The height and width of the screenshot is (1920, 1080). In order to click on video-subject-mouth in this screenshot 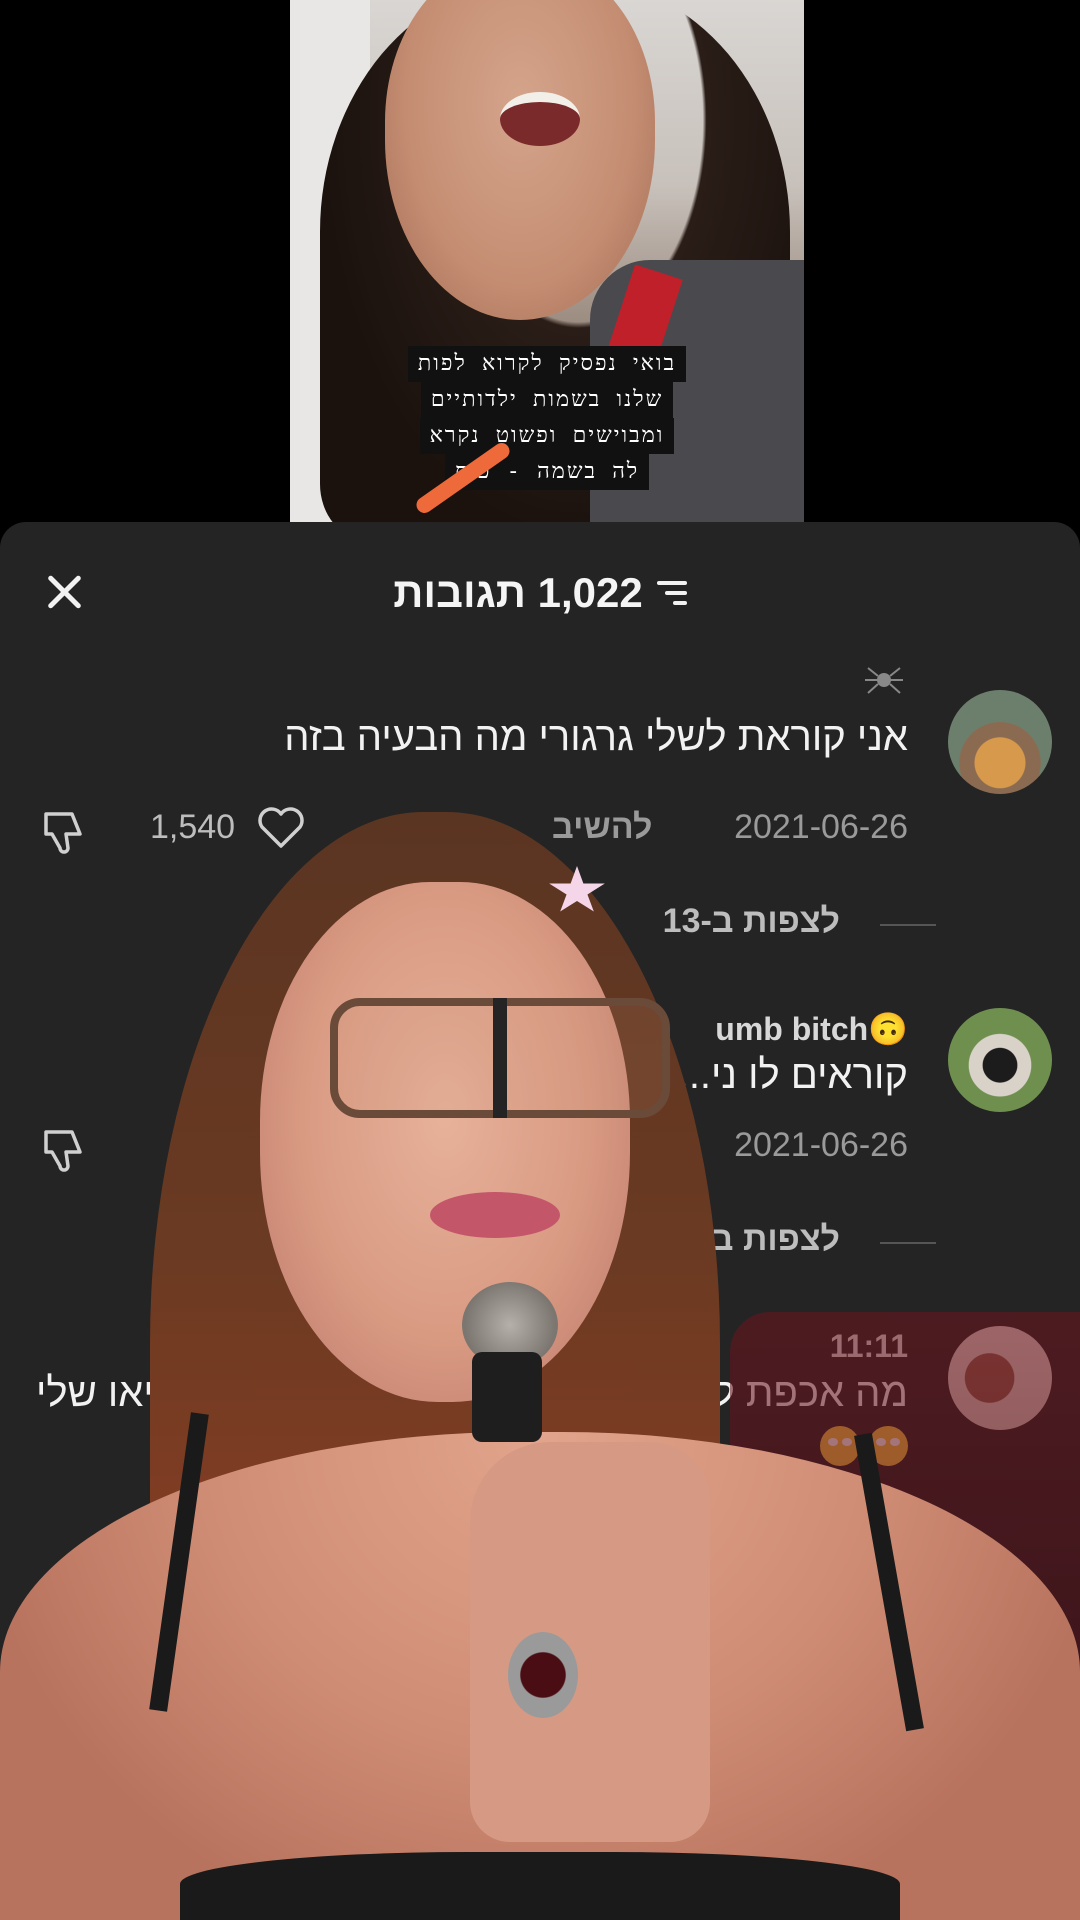, I will do `click(540, 119)`.